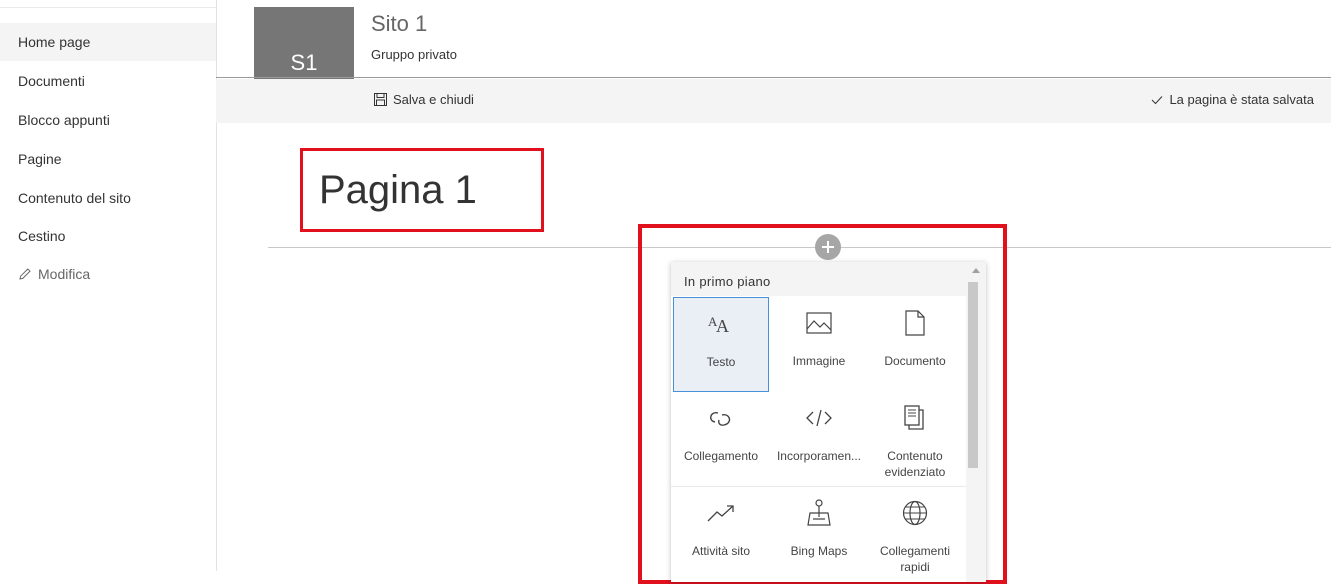  What do you see at coordinates (108, 236) in the screenshot?
I see `nav-item-cestino: Cestino` at bounding box center [108, 236].